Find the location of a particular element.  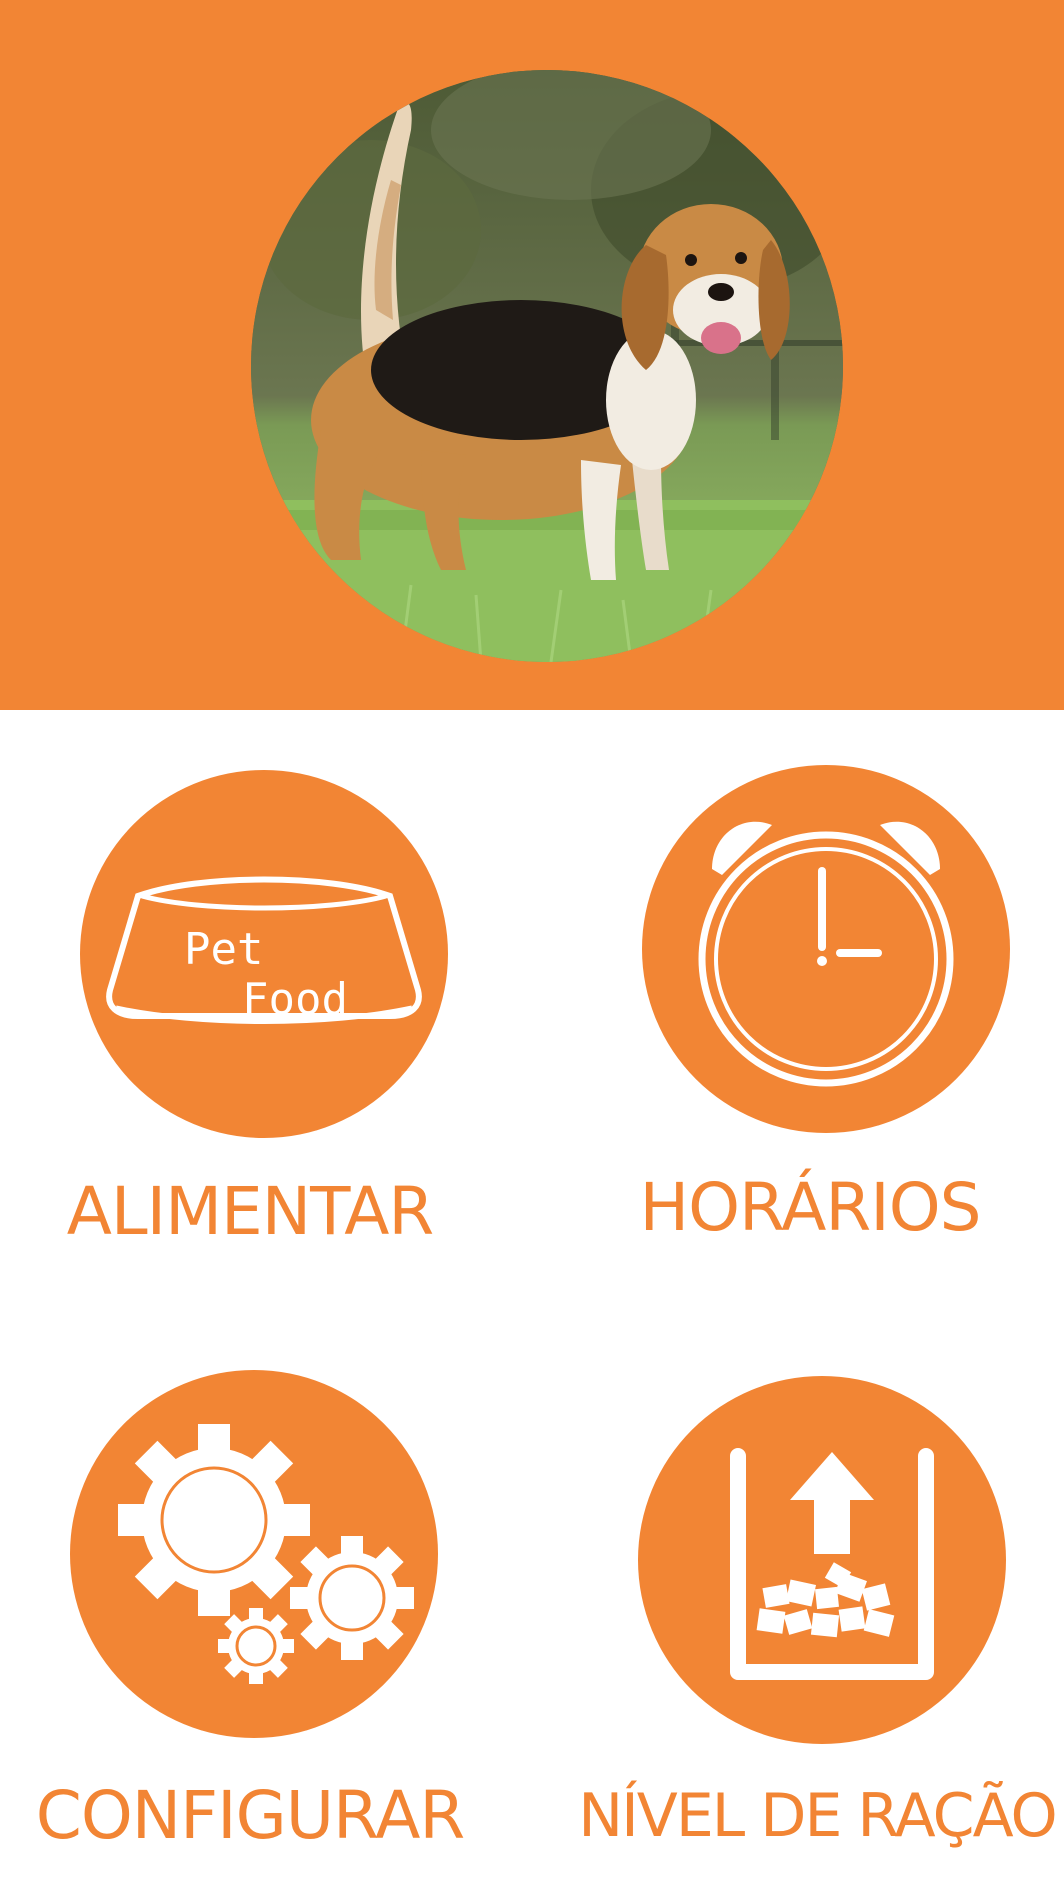

configurar-icon-circle is located at coordinates (254, 1554).